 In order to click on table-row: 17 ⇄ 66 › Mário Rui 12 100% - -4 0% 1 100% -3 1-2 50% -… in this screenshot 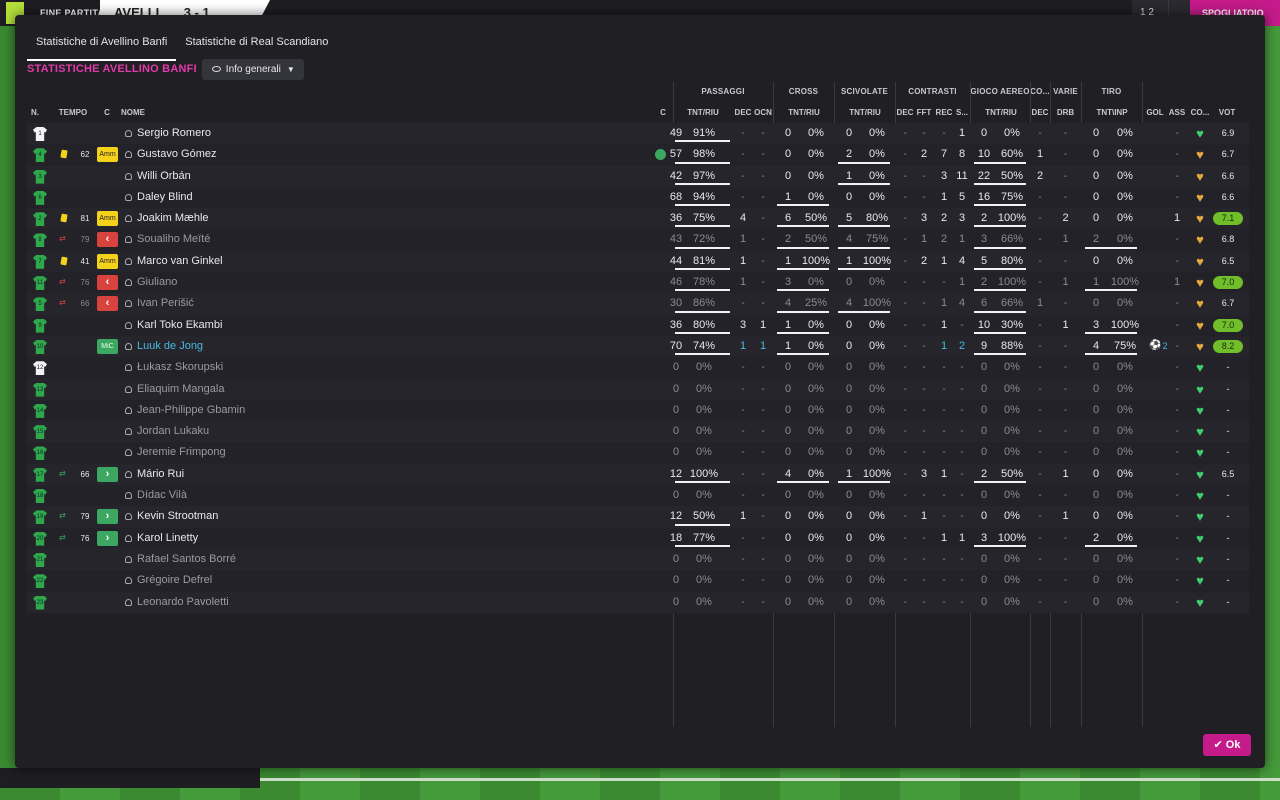, I will do `click(638, 474)`.